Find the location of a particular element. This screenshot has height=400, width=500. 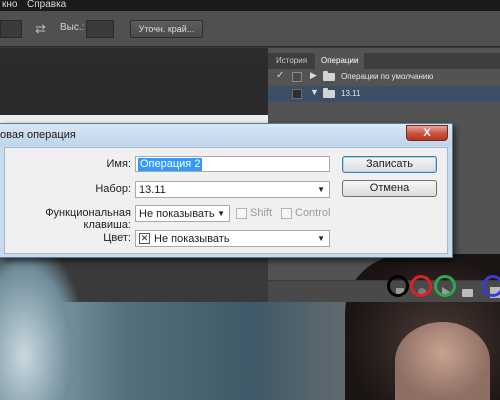

menu-bar: кно Справка is located at coordinates (250, 5).